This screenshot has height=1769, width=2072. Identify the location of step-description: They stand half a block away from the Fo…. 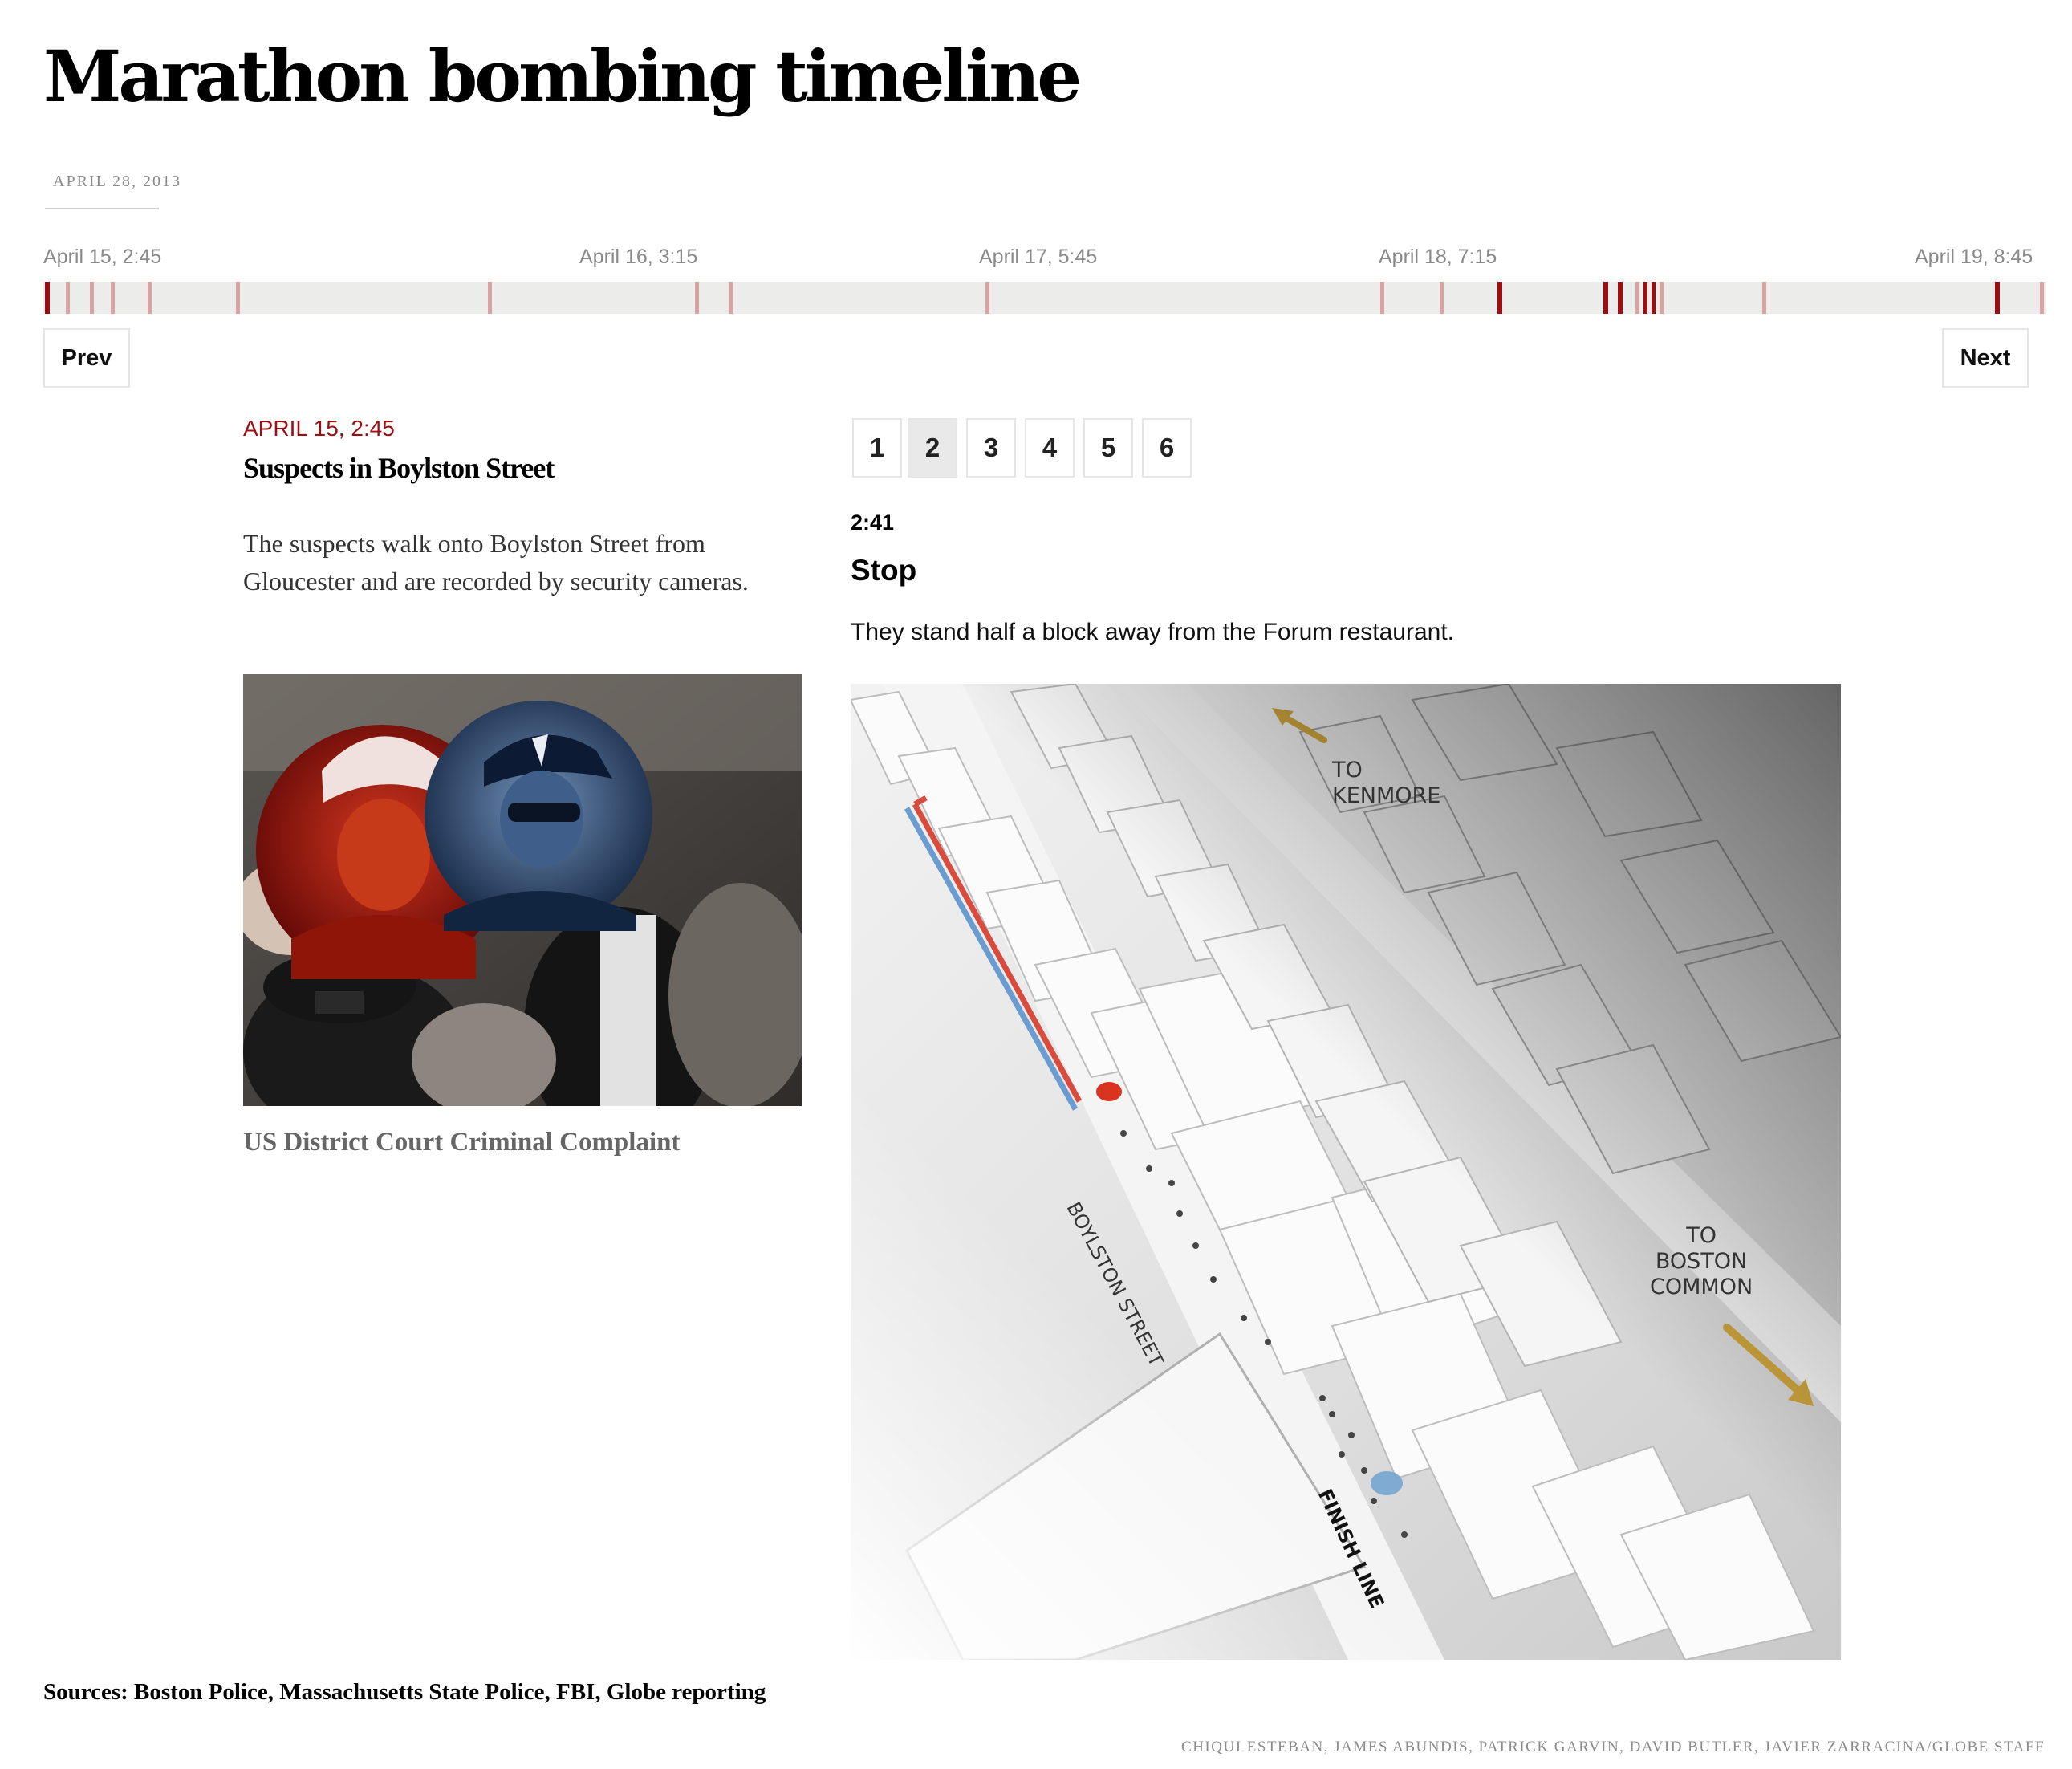
(1153, 632).